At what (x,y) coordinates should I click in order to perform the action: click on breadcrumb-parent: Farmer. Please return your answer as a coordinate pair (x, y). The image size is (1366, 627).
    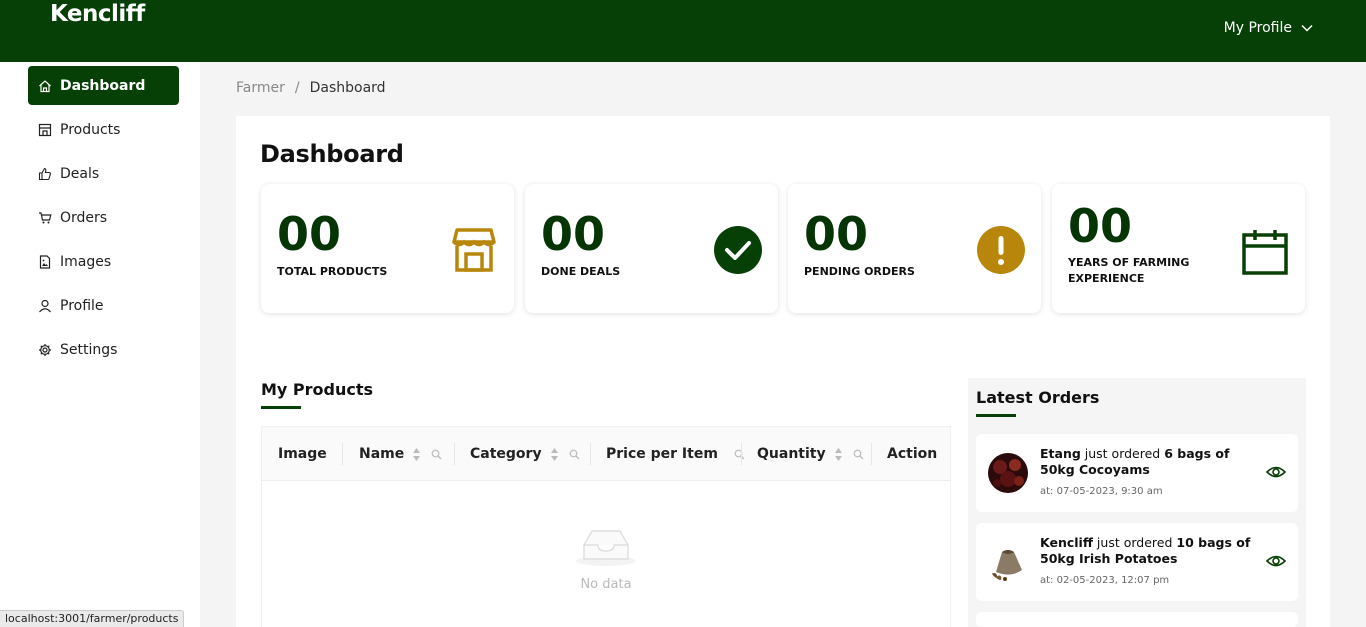
    Looking at the image, I should click on (260, 88).